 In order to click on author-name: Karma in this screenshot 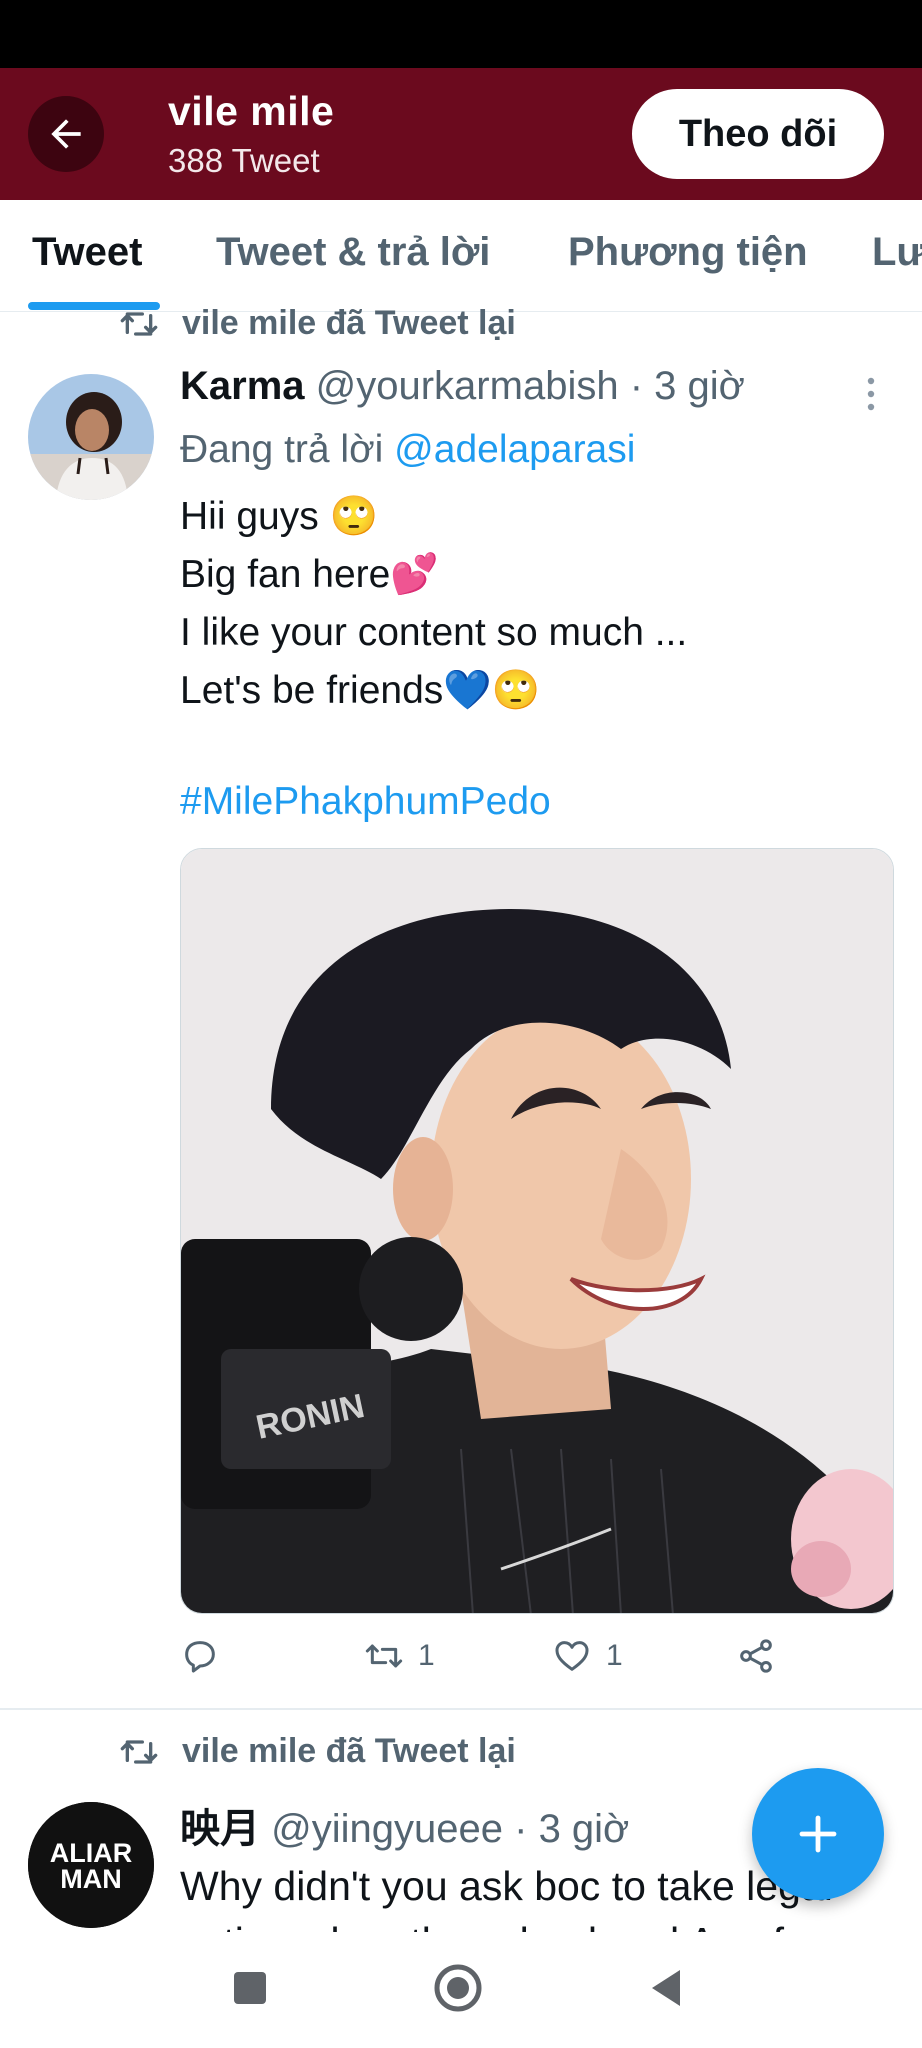, I will do `click(242, 386)`.